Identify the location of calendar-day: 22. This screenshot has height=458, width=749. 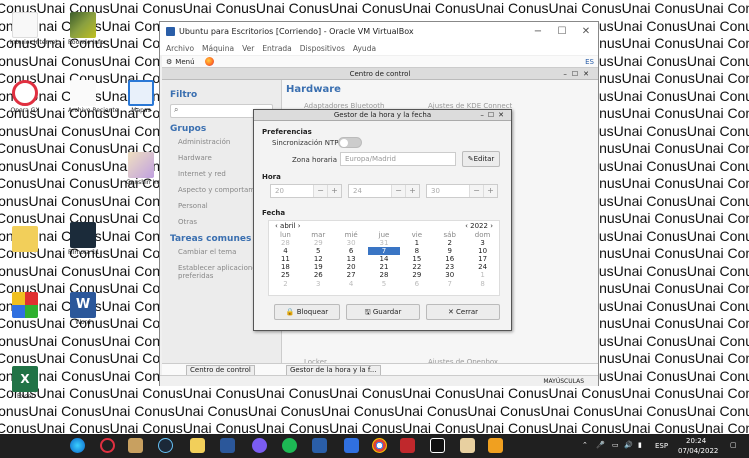
(416, 267).